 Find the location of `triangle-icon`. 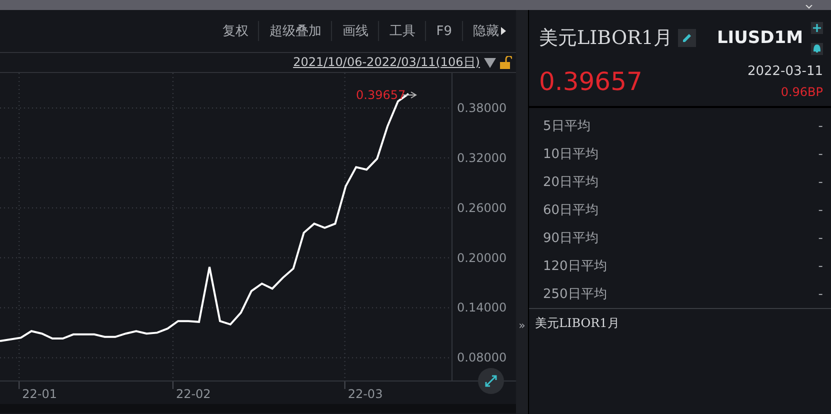

triangle-icon is located at coordinates (503, 31).